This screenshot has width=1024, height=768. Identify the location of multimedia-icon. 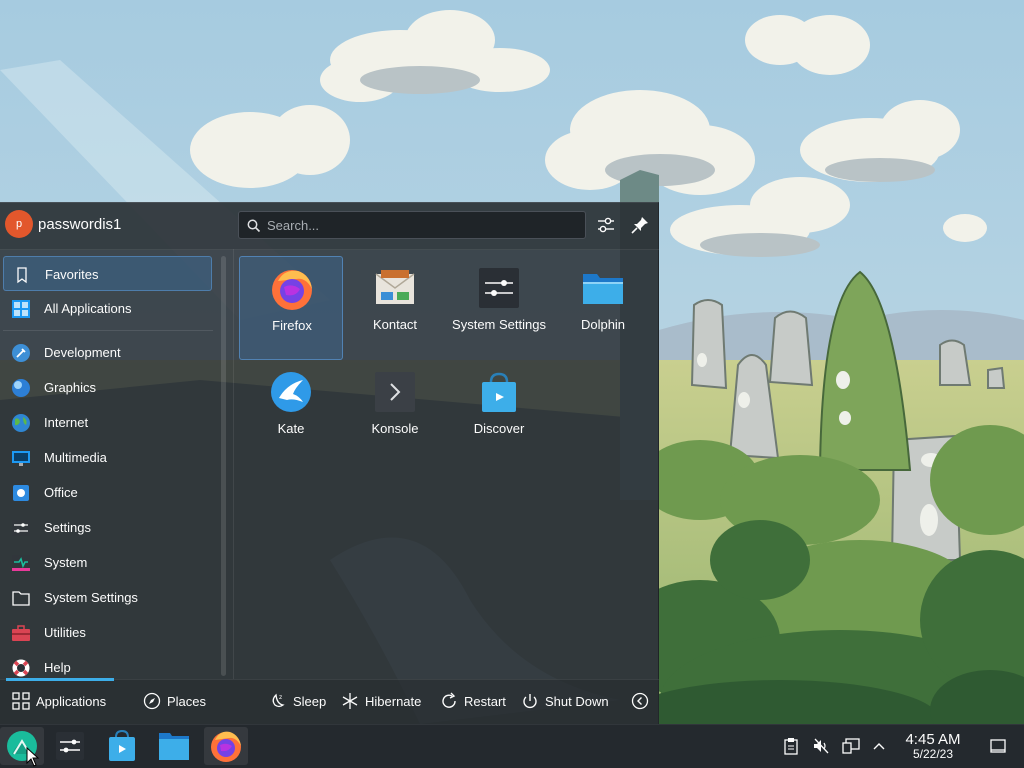
(21, 458).